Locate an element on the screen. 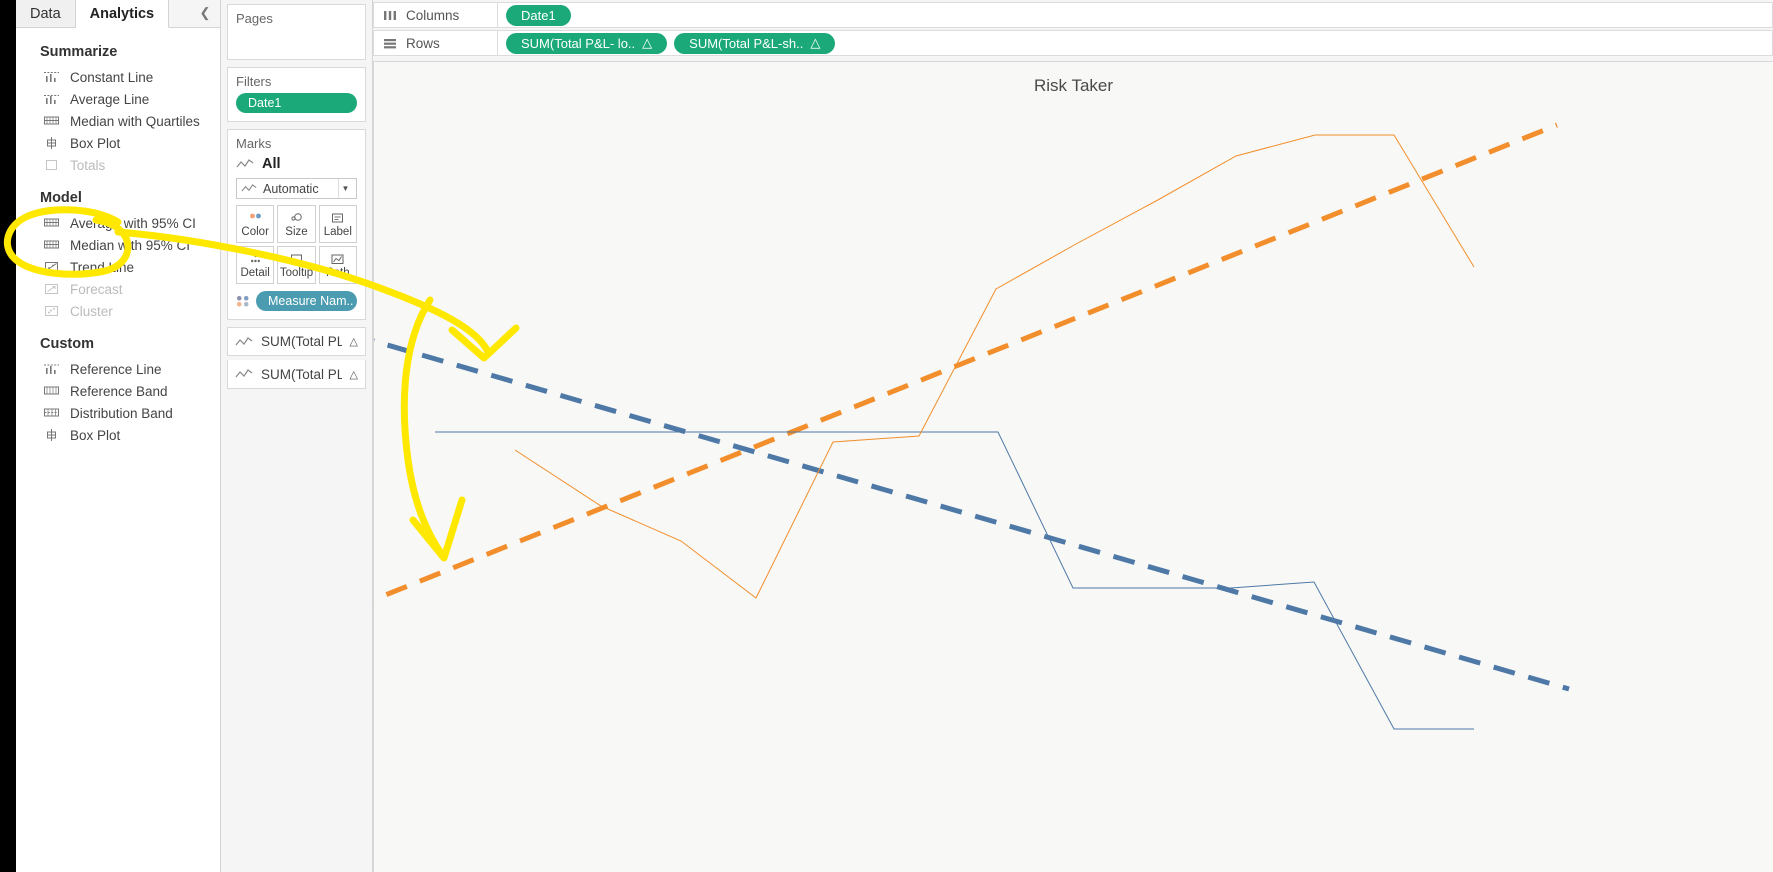 Image resolution: width=1773 pixels, height=872 pixels. marks-buttons-grid: Color Size Label Detail Tooltip Path is located at coordinates (296, 244).